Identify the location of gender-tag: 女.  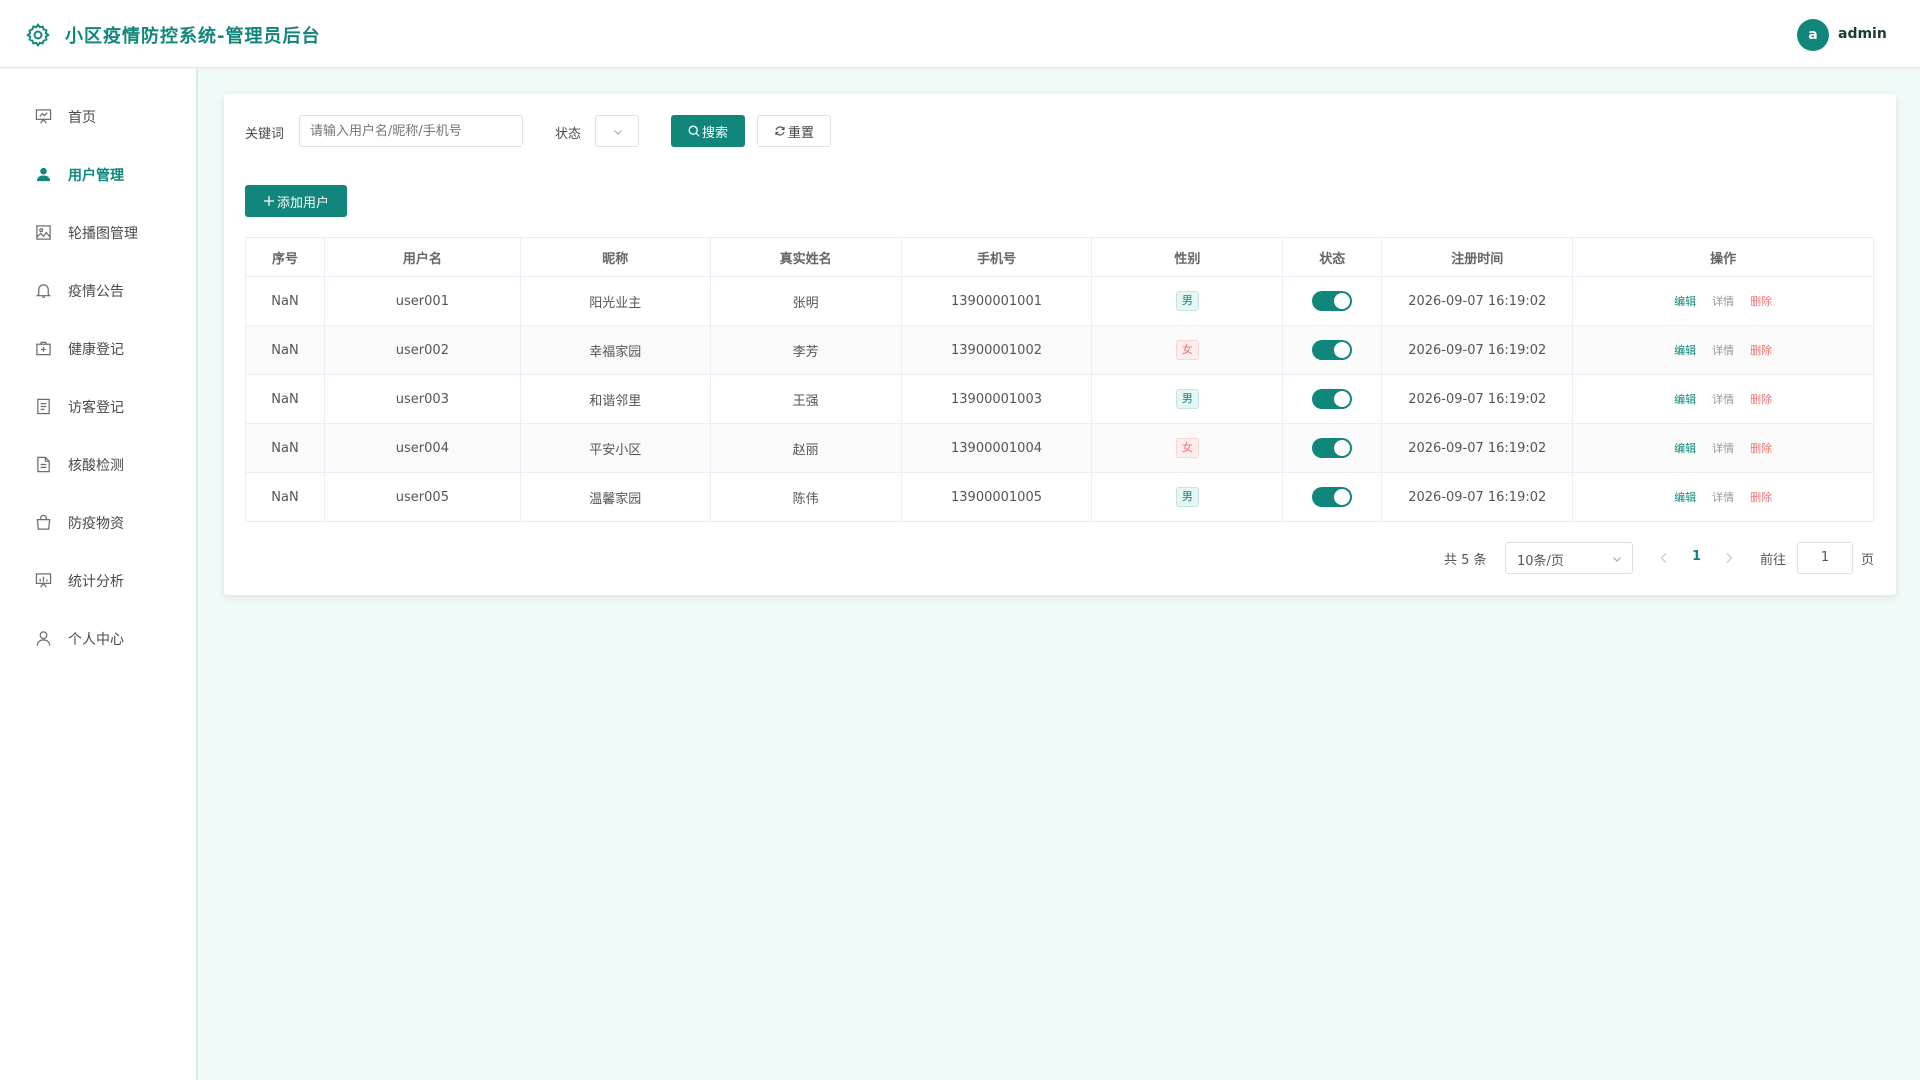
(1187, 448).